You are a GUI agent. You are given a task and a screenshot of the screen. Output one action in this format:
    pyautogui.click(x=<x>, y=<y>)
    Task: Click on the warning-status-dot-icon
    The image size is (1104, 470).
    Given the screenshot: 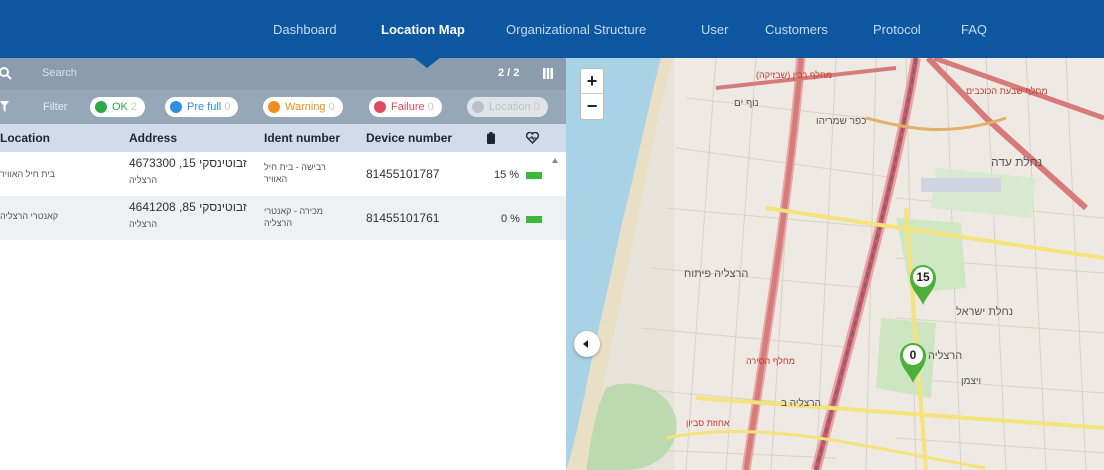 What is the action you would take?
    pyautogui.click(x=274, y=107)
    